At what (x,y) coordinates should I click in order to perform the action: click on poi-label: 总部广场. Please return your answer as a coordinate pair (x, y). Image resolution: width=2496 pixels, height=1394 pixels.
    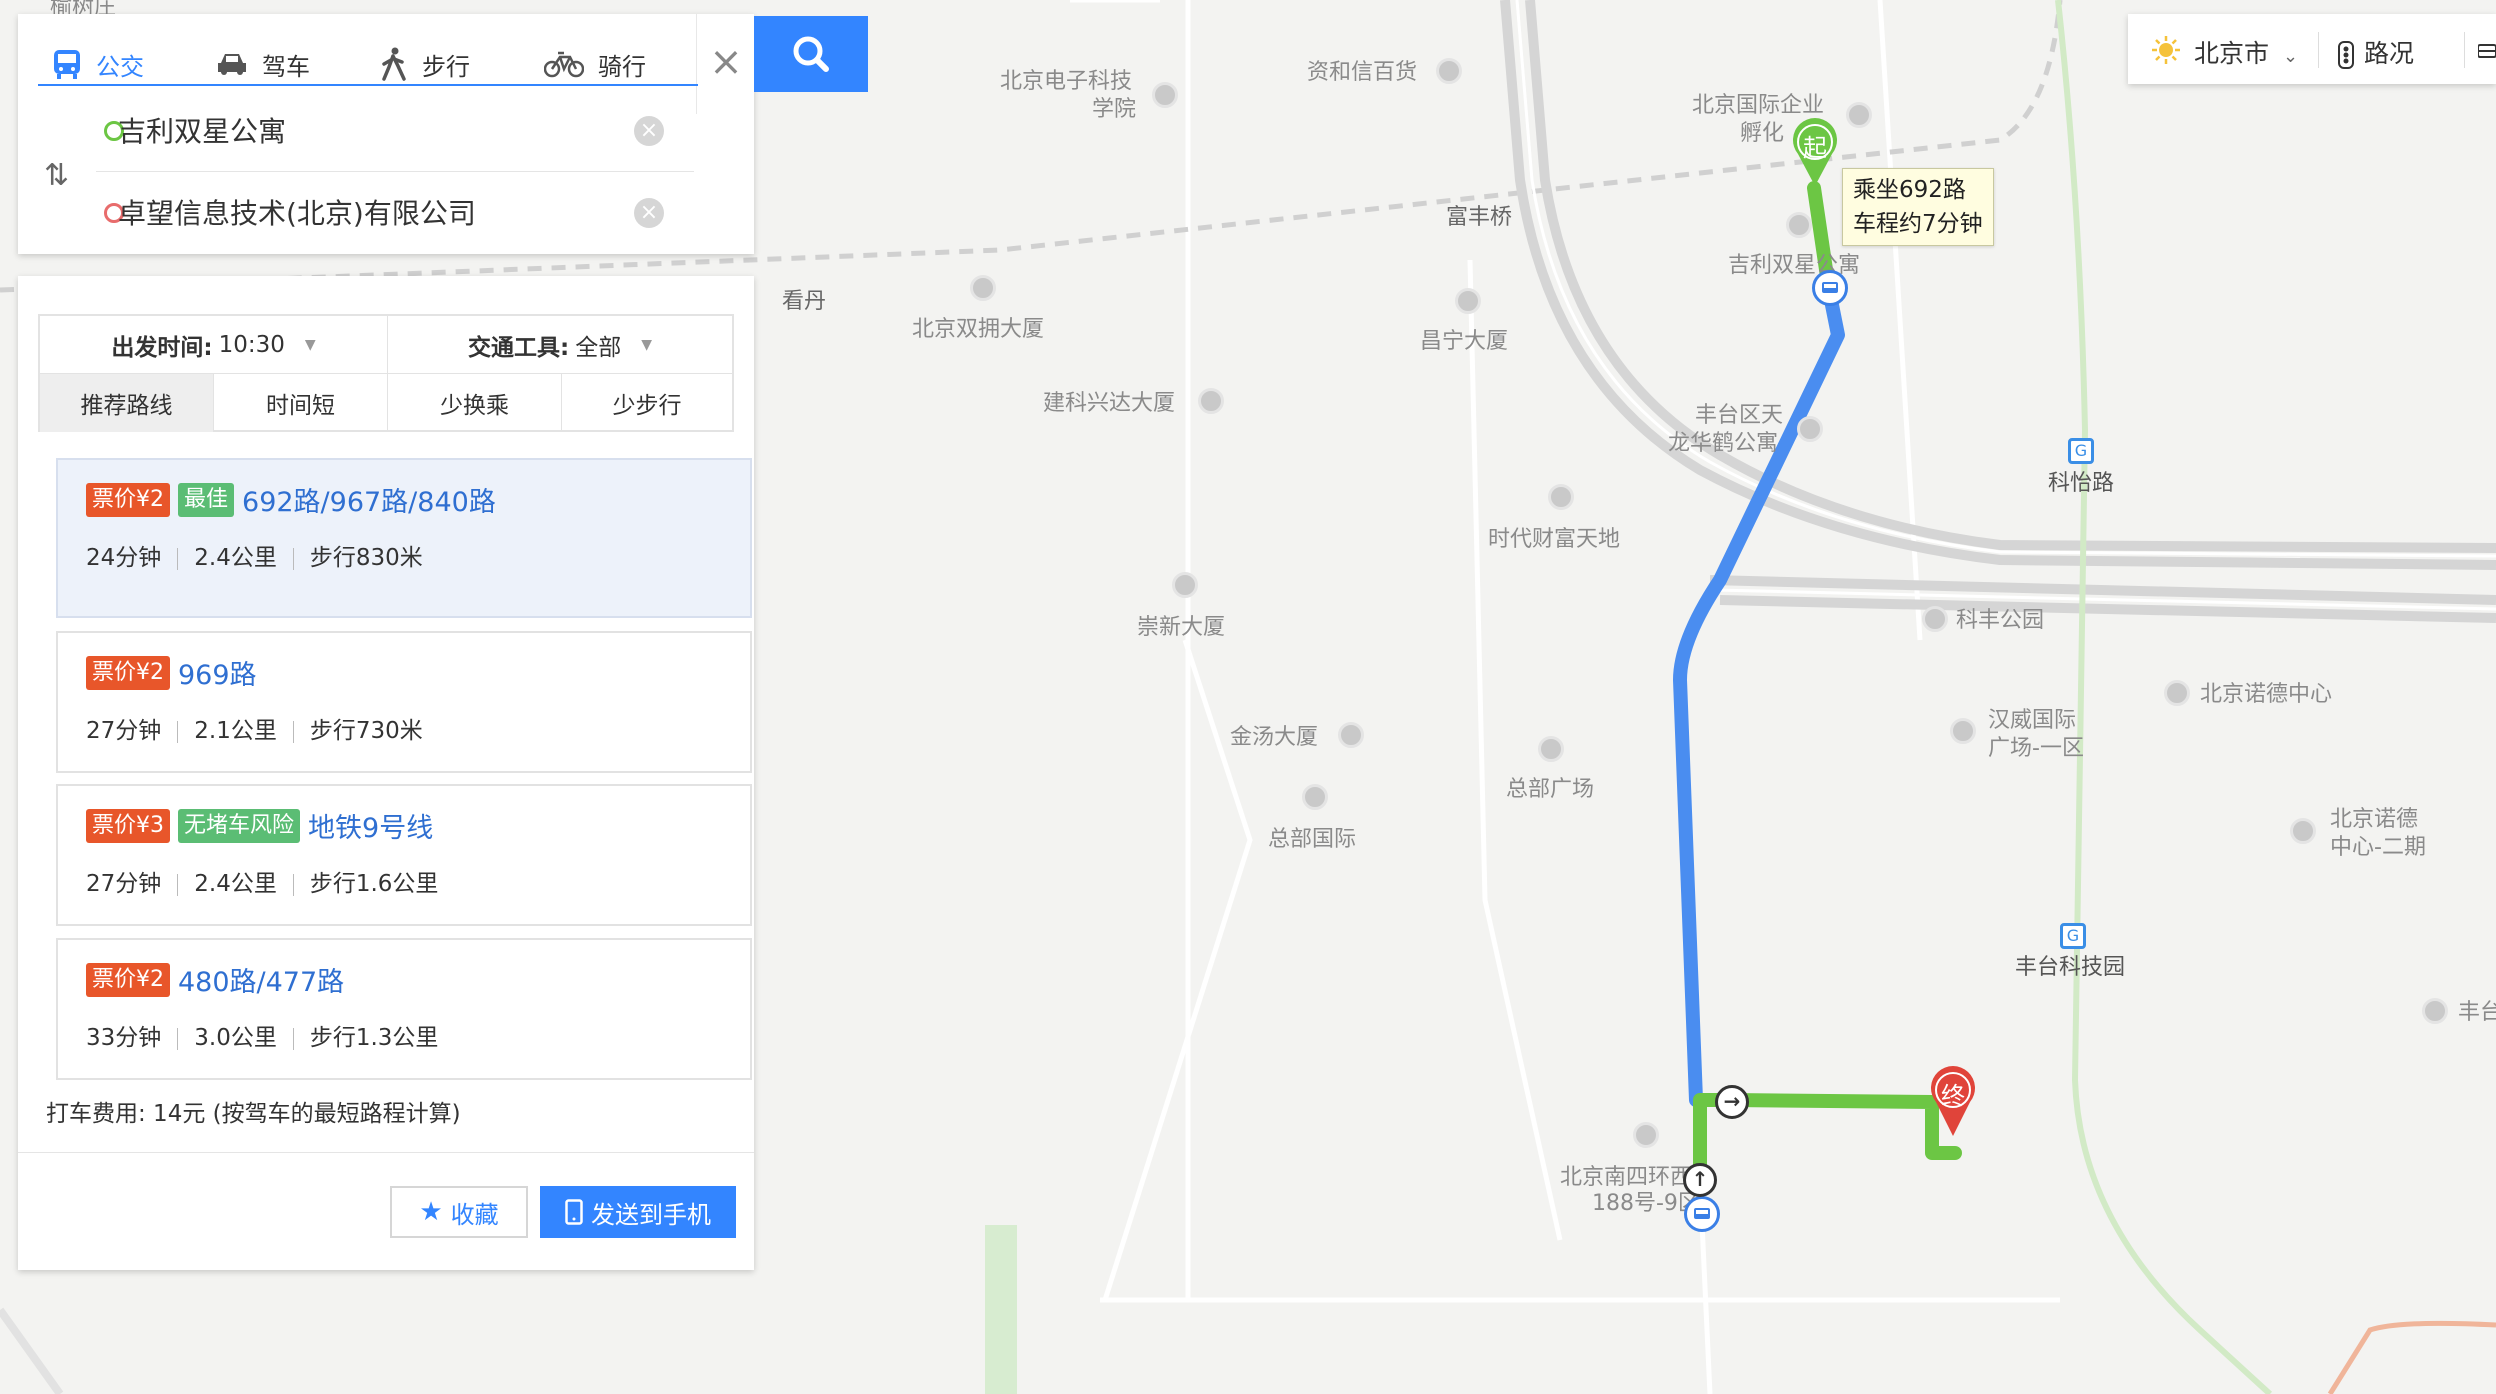
    Looking at the image, I should click on (1550, 790).